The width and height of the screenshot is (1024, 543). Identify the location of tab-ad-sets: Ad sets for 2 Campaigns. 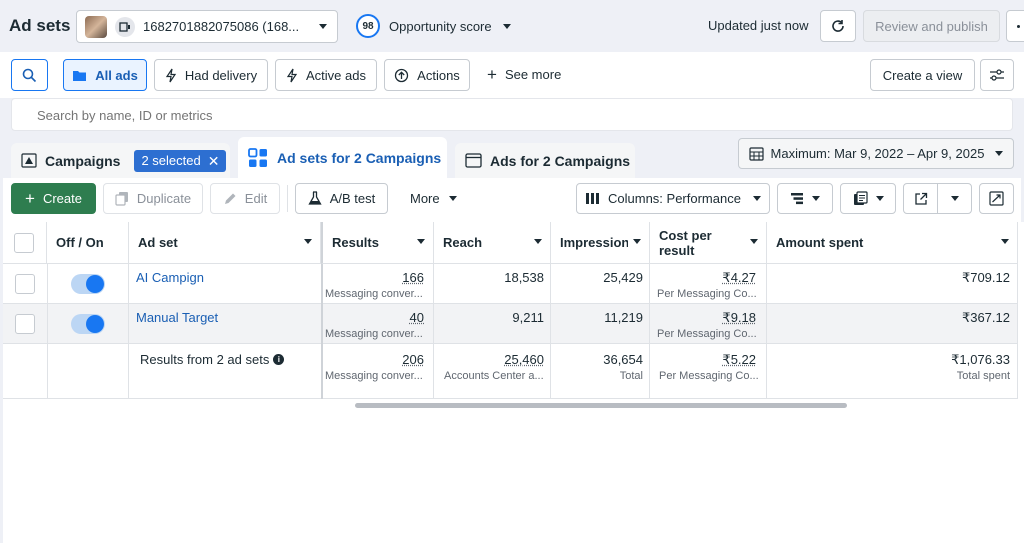
(342, 157).